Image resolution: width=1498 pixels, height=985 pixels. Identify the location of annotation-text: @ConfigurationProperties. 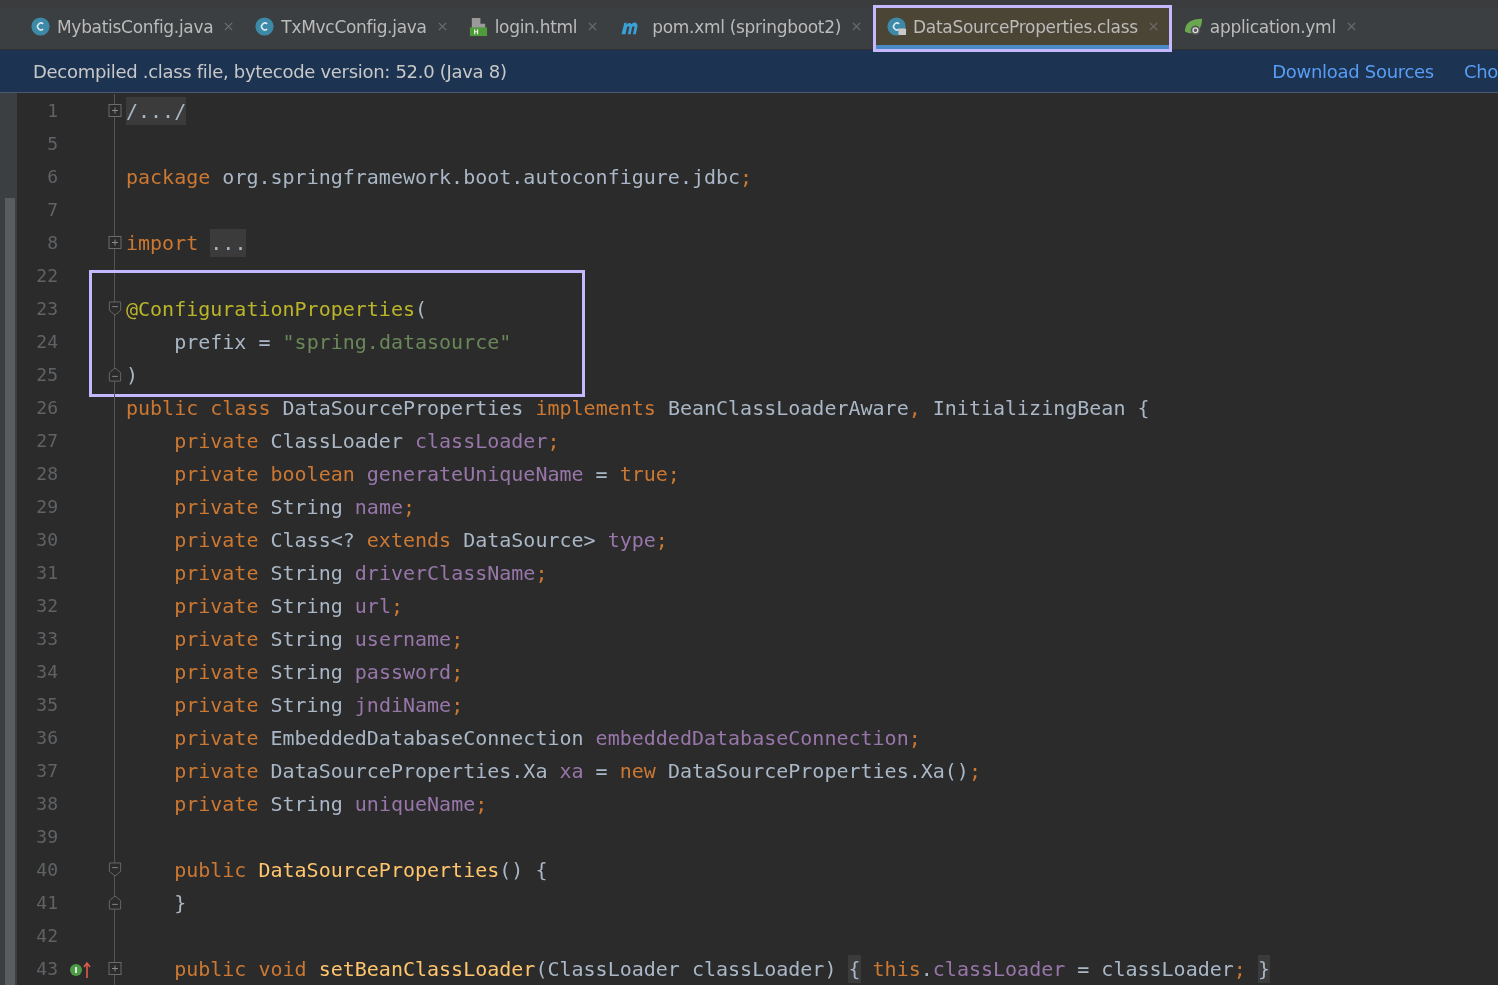
(270, 308).